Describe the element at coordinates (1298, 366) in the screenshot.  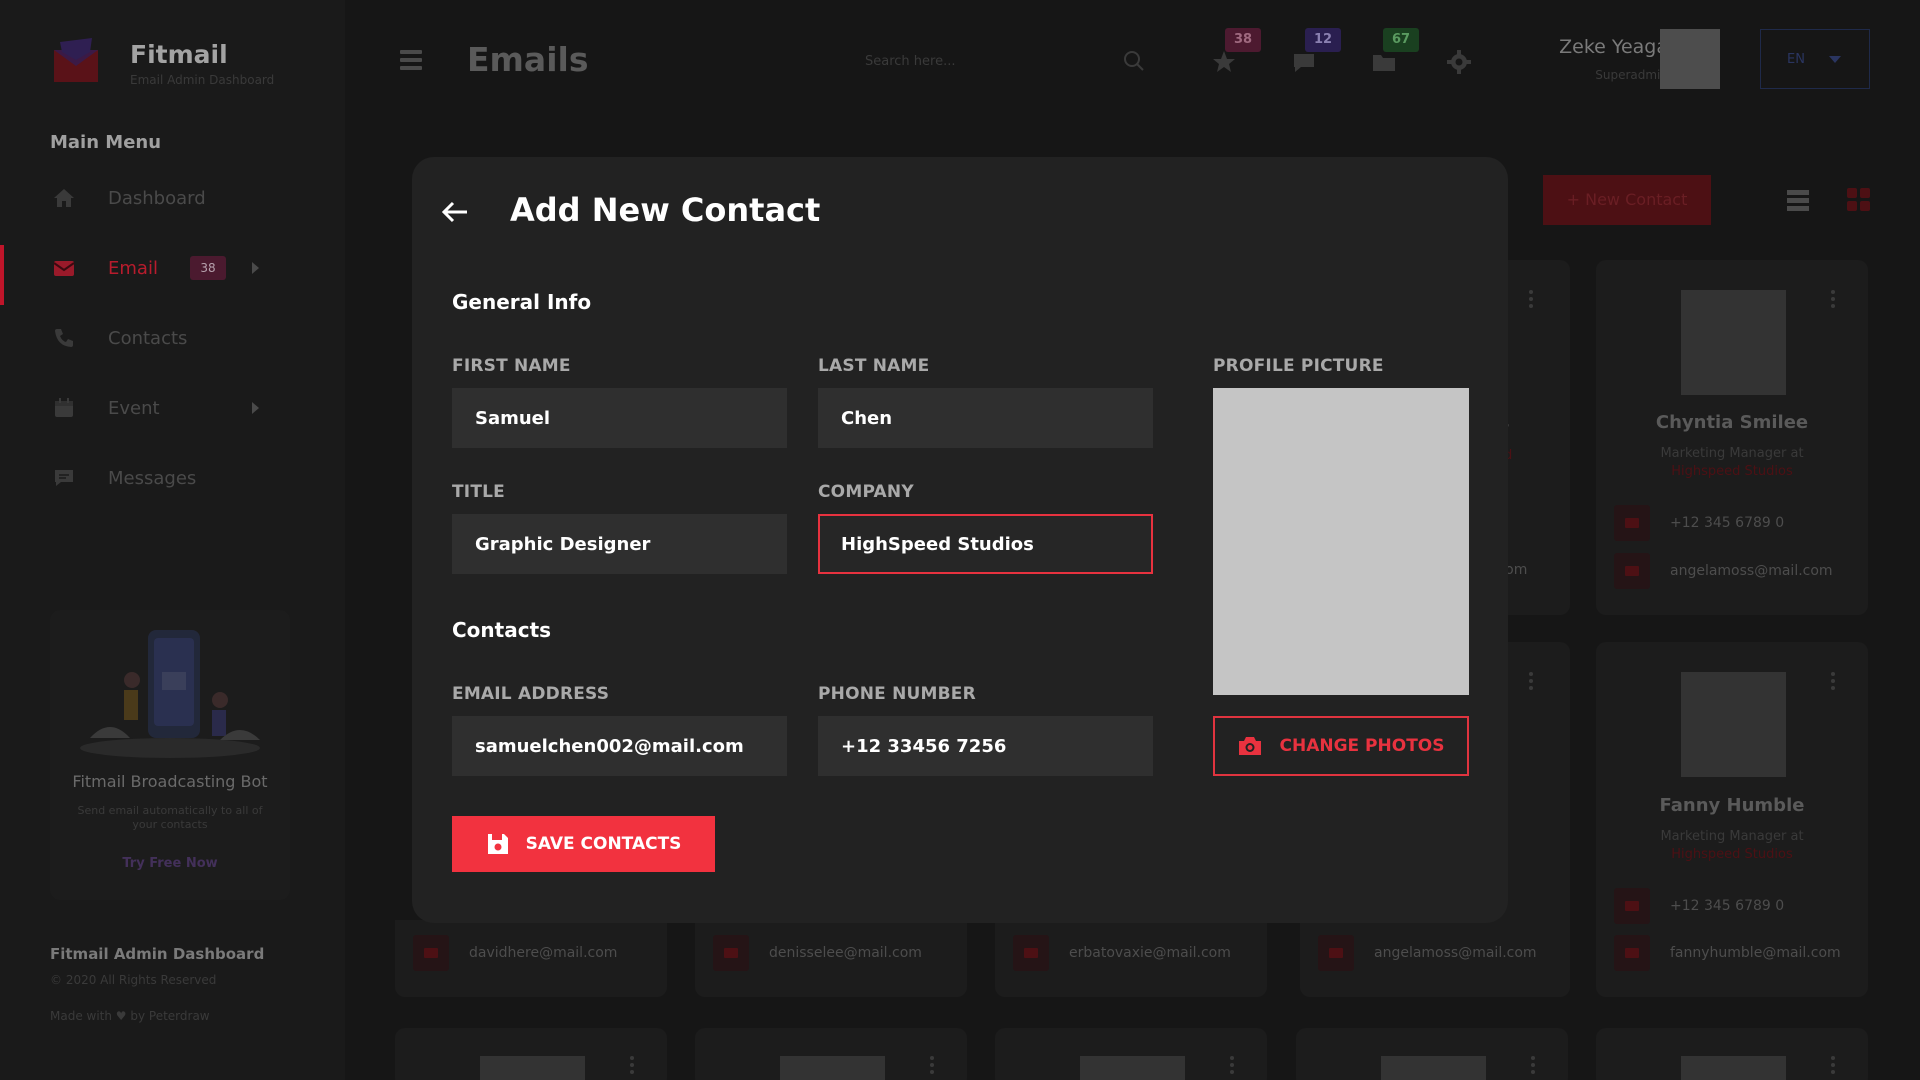
I see `profile-picture-label: PROFILE PICTURE` at that location.